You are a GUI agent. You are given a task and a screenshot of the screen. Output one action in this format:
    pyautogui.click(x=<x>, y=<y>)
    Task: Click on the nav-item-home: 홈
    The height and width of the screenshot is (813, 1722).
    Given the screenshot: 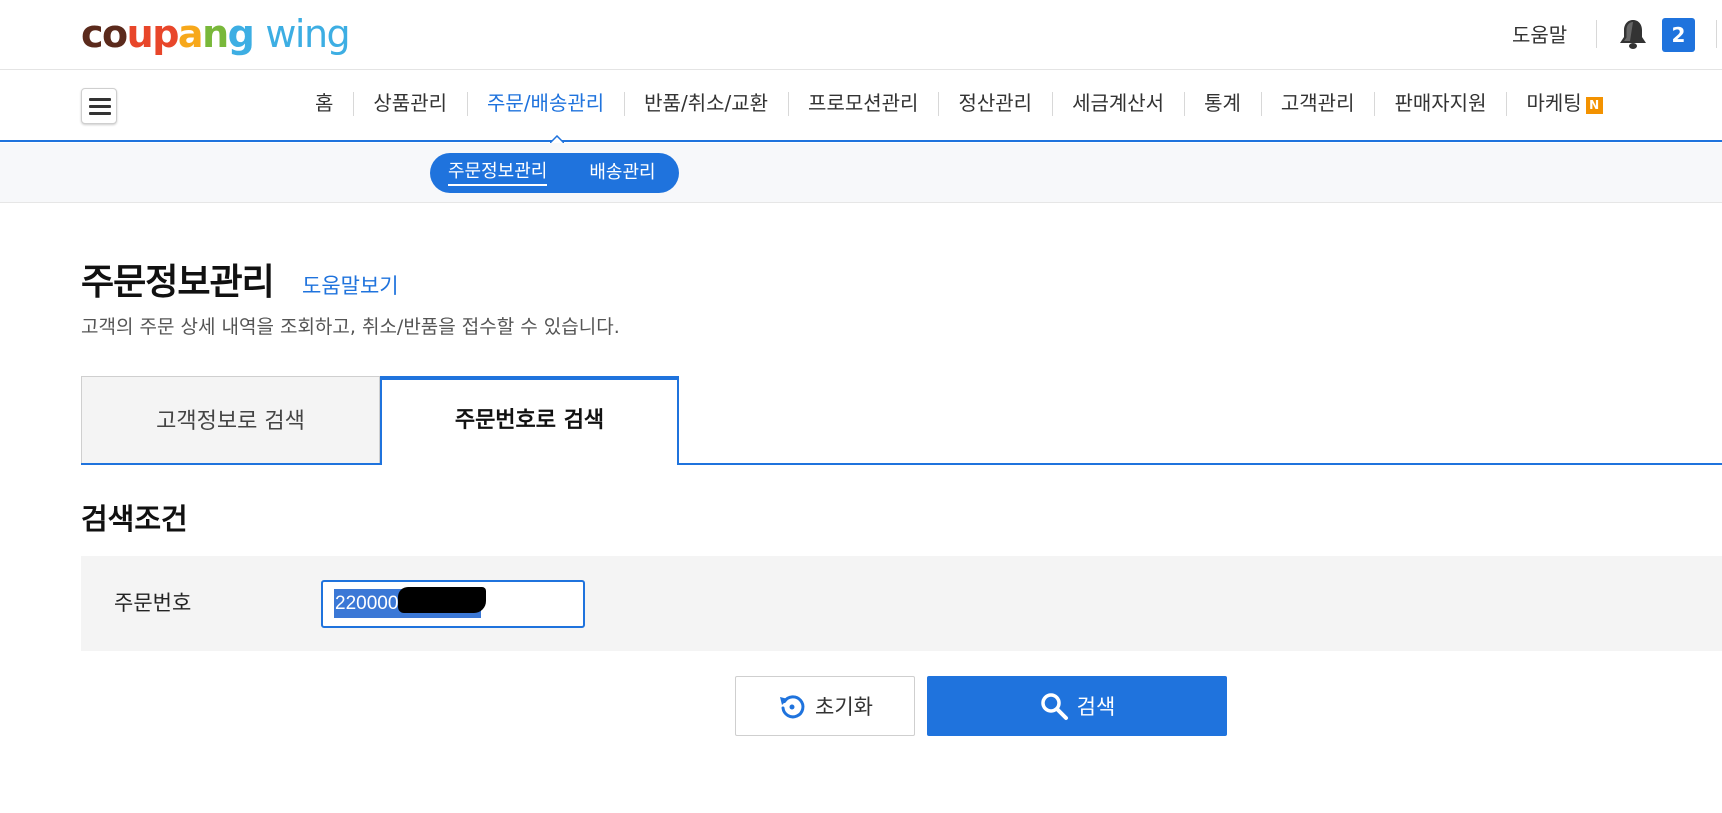 What is the action you would take?
    pyautogui.click(x=329, y=103)
    